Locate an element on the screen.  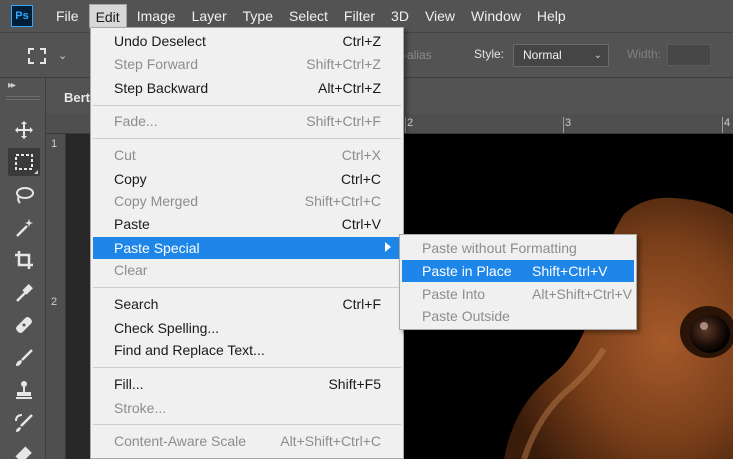
submenu-item-paste-without-formatting: Paste without Formatting is located at coordinates (518, 248).